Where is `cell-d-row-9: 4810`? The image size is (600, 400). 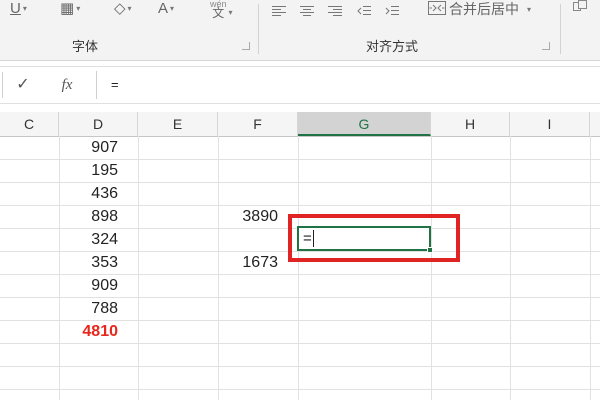
cell-d-row-9: 4810 is located at coordinates (98, 331).